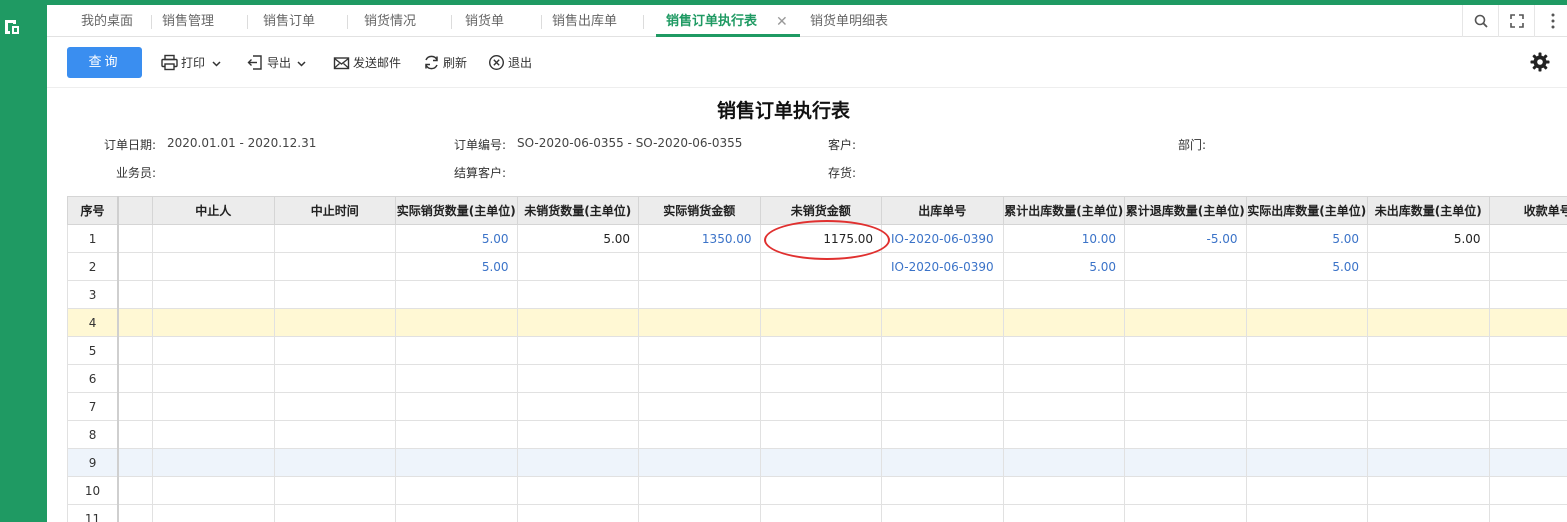 Image resolution: width=1567 pixels, height=522 pixels. I want to click on email-icon, so click(341, 63).